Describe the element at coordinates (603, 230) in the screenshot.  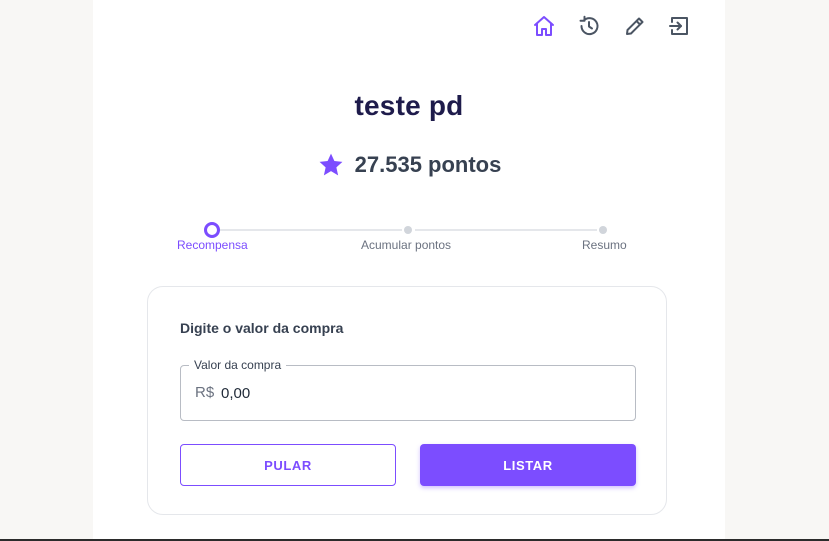
I see `step-dot-resumo` at that location.